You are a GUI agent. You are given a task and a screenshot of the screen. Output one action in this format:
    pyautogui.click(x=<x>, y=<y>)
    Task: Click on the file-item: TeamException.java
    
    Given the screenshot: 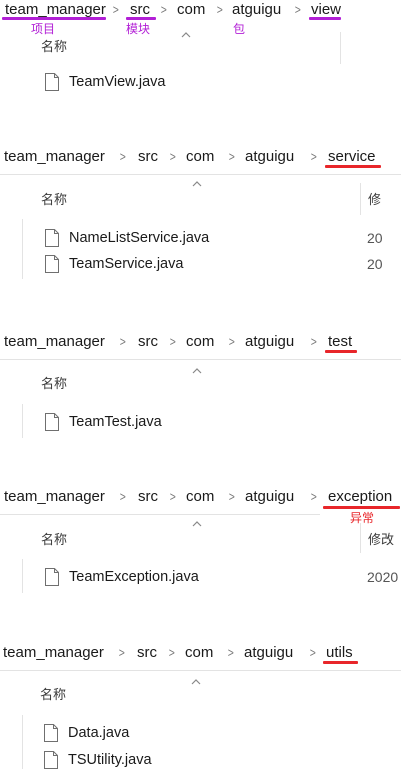 What is the action you would take?
    pyautogui.click(x=204, y=577)
    